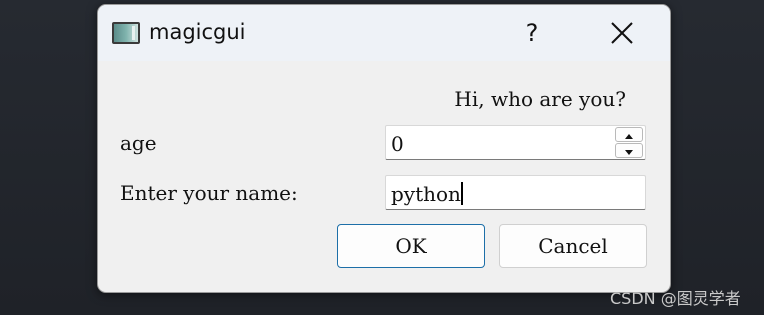  What do you see at coordinates (532, 33) in the screenshot?
I see `help-button: ?` at bounding box center [532, 33].